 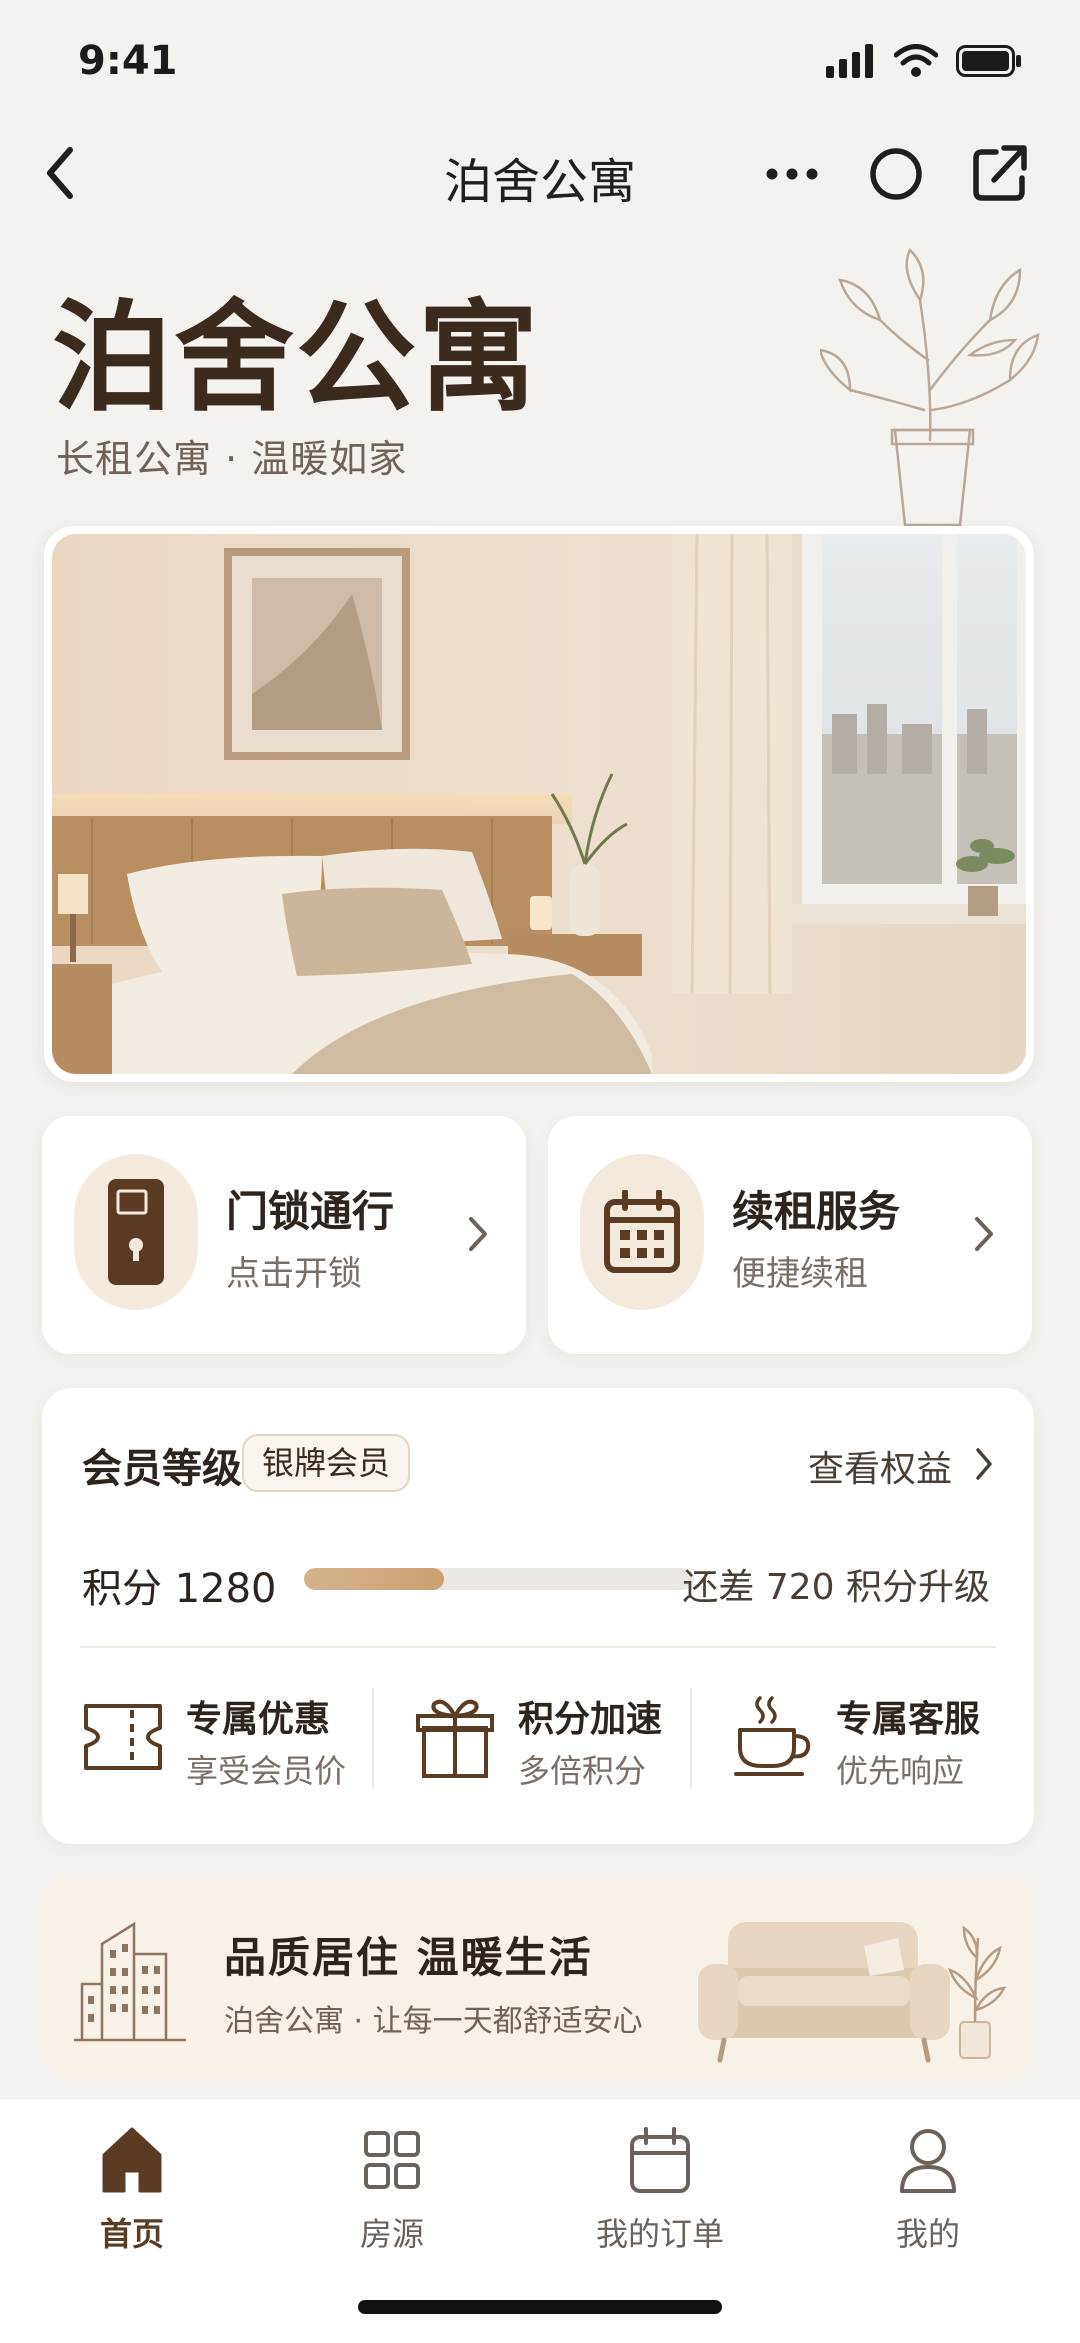 I want to click on banner-subtitle: 泊舍公寓 · 让每一天都舒适安心, so click(x=433, y=2021).